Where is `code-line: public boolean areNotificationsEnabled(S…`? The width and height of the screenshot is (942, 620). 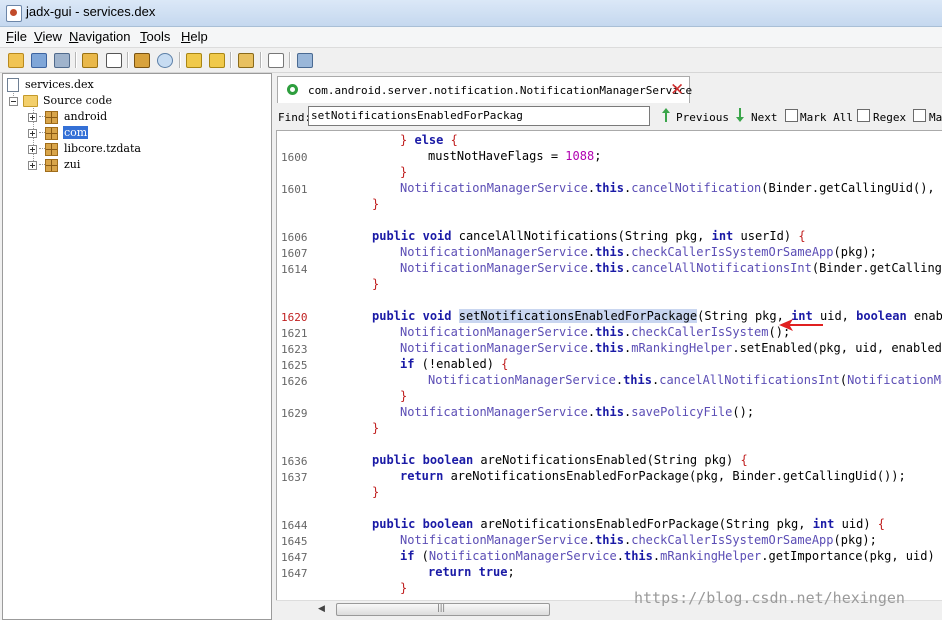 code-line: public boolean areNotificationsEnabled(S… is located at coordinates (560, 460).